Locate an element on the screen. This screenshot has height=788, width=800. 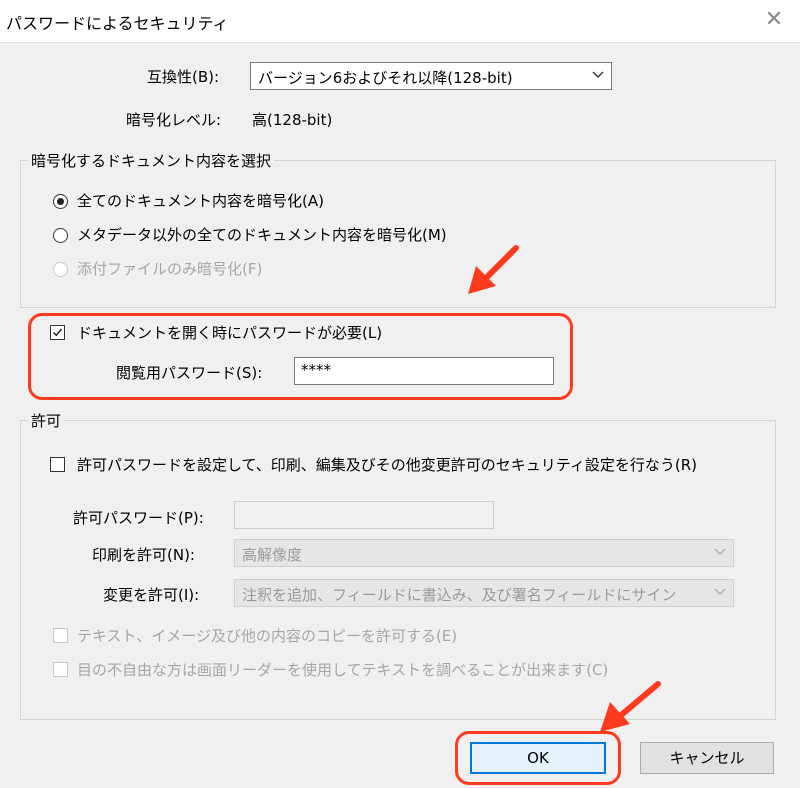
compat-label: 互換性(B): is located at coordinates (183, 77).